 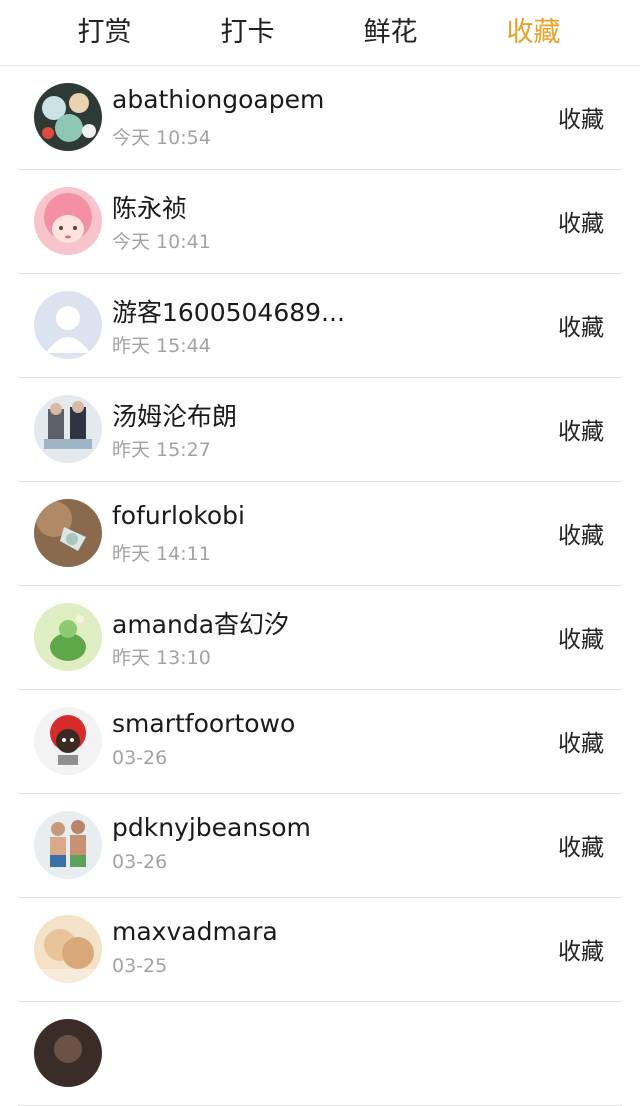 What do you see at coordinates (140, 966) in the screenshot?
I see `timestamp: 03-25` at bounding box center [140, 966].